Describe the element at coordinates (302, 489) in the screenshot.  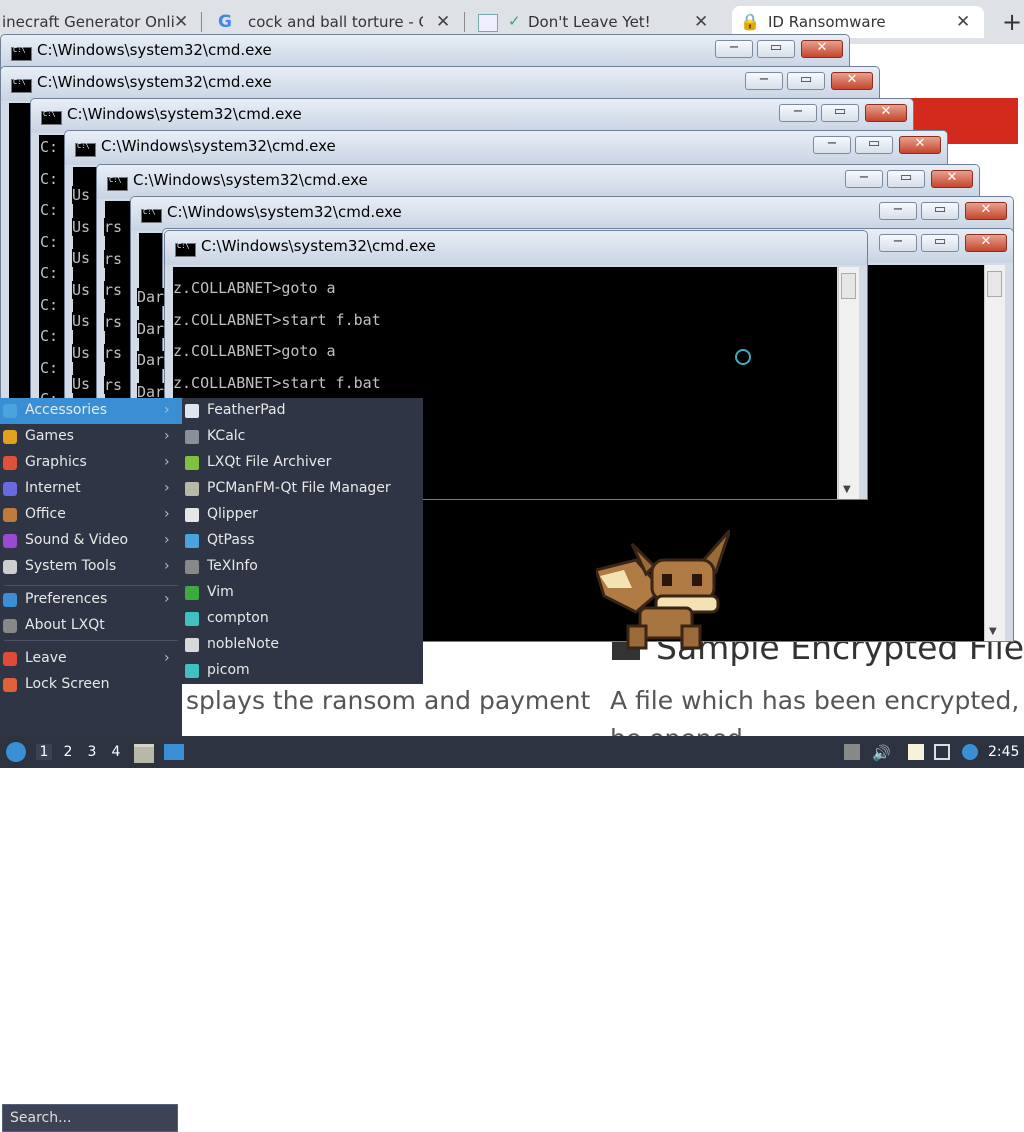
I see `submenu-item-pcmanfm-qt-file-manager: PCManFM-Qt File Manager` at that location.